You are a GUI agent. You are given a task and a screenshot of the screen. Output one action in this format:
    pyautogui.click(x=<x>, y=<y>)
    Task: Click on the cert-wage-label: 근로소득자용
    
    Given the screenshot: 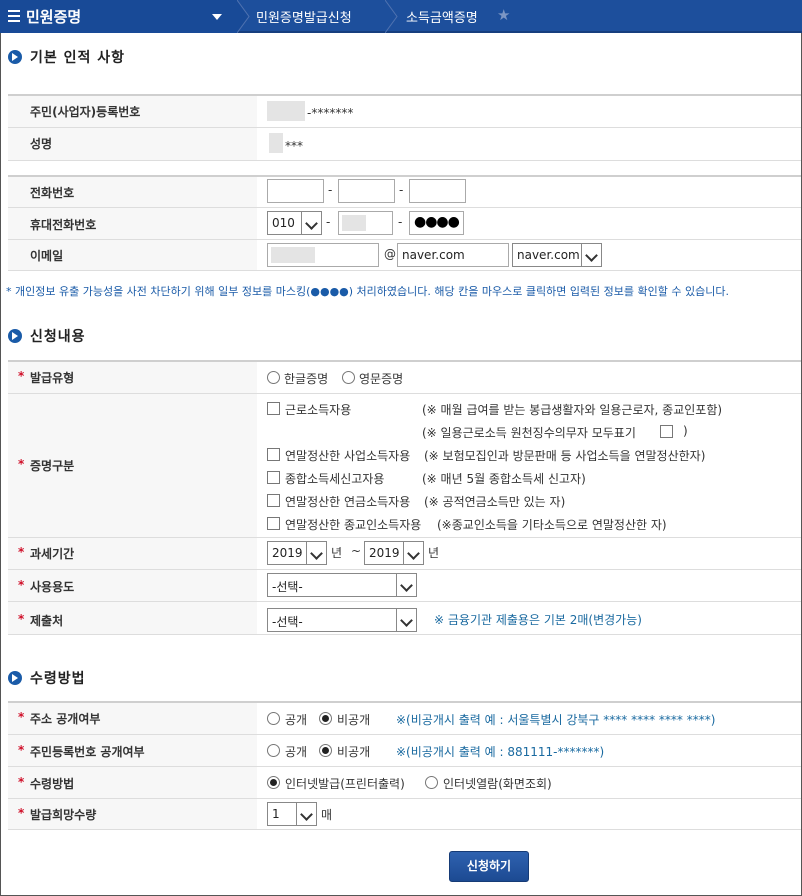 What is the action you would take?
    pyautogui.click(x=318, y=409)
    